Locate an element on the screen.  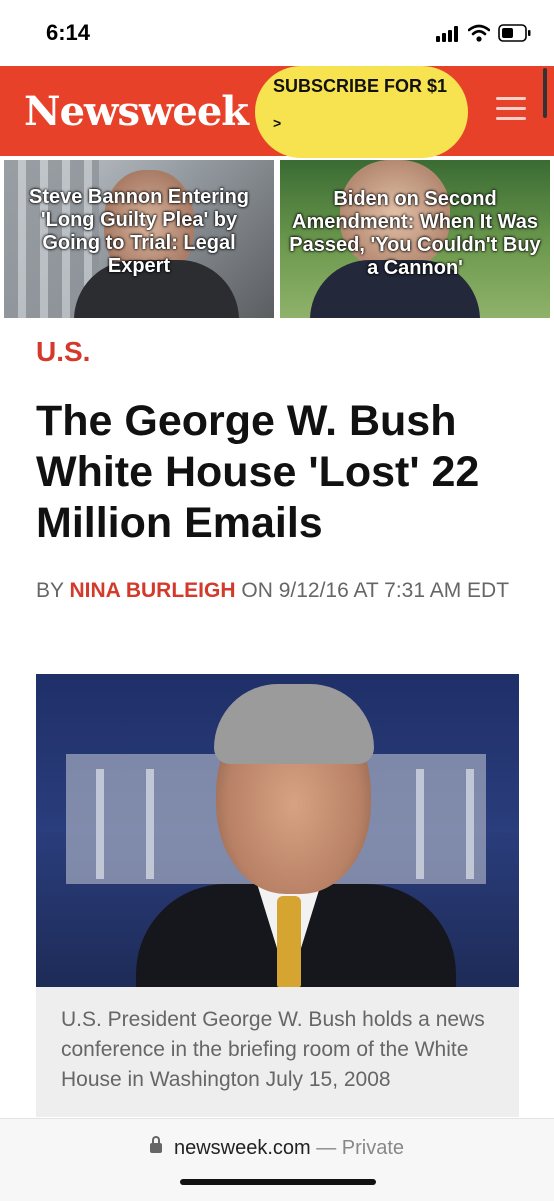
url-display: newsweek.com — Private is located at coordinates (277, 1148).